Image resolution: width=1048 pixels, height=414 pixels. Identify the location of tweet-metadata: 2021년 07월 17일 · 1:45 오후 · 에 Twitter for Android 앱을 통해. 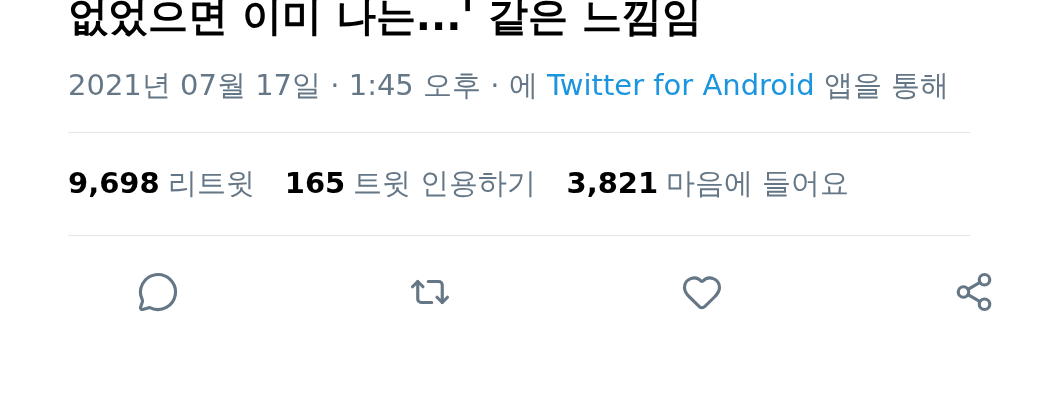
(509, 85).